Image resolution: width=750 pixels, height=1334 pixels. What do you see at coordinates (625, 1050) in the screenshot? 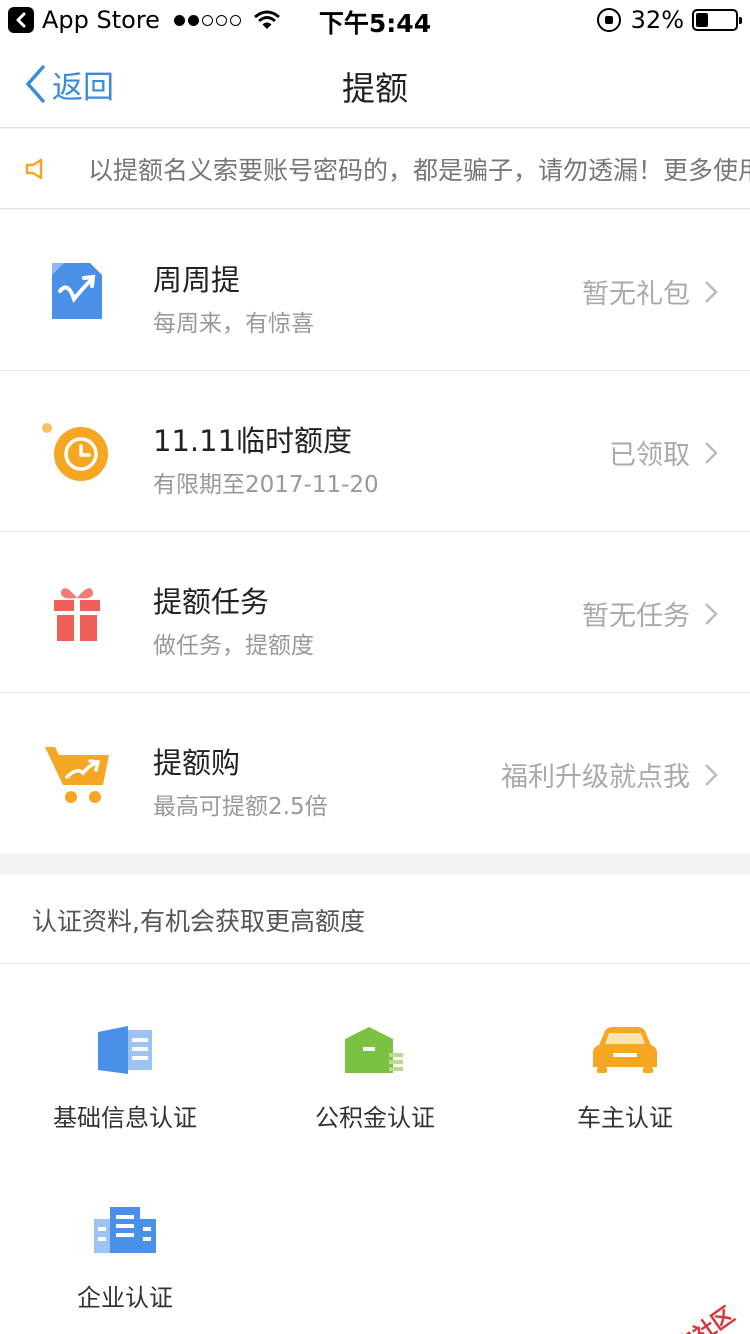
I see `car-icon` at bounding box center [625, 1050].